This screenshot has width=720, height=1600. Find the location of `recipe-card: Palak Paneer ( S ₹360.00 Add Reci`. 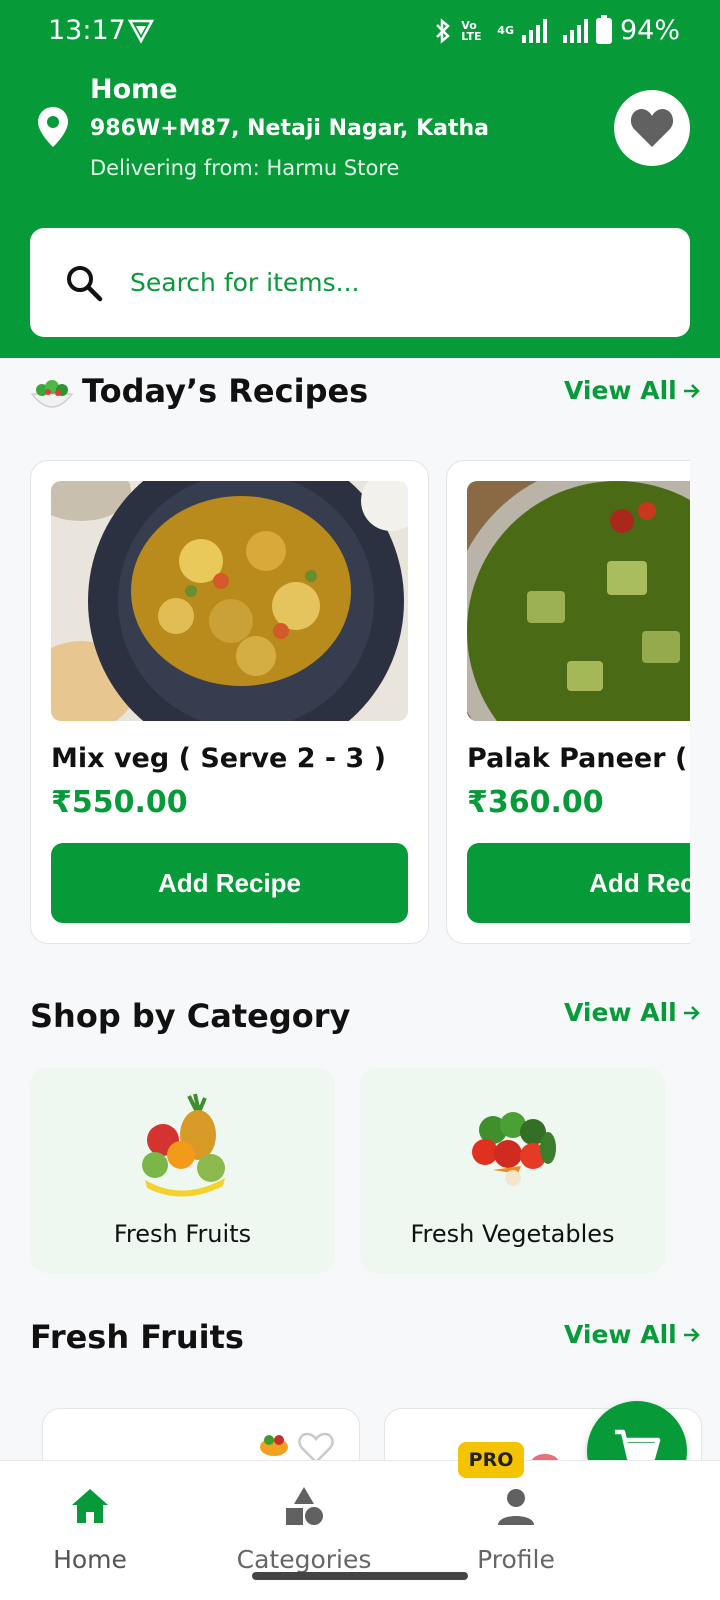

recipe-card: Palak Paneer ( S ₹360.00 Add Reci is located at coordinates (568, 702).